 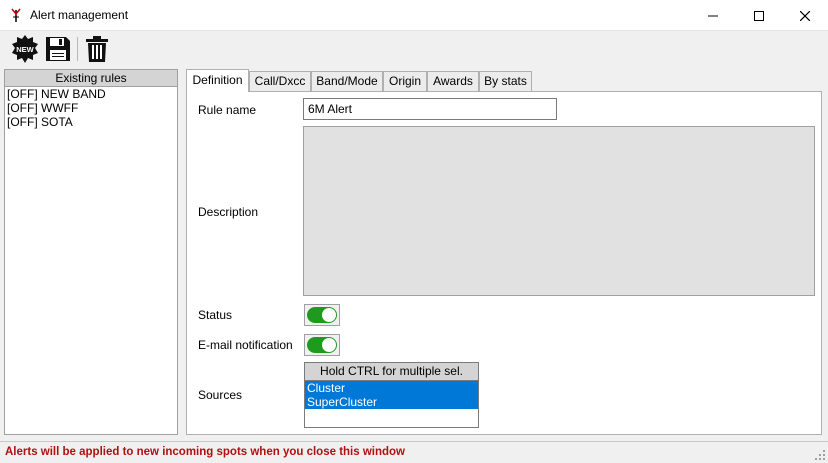 I want to click on email-toggle-track, so click(x=322, y=345).